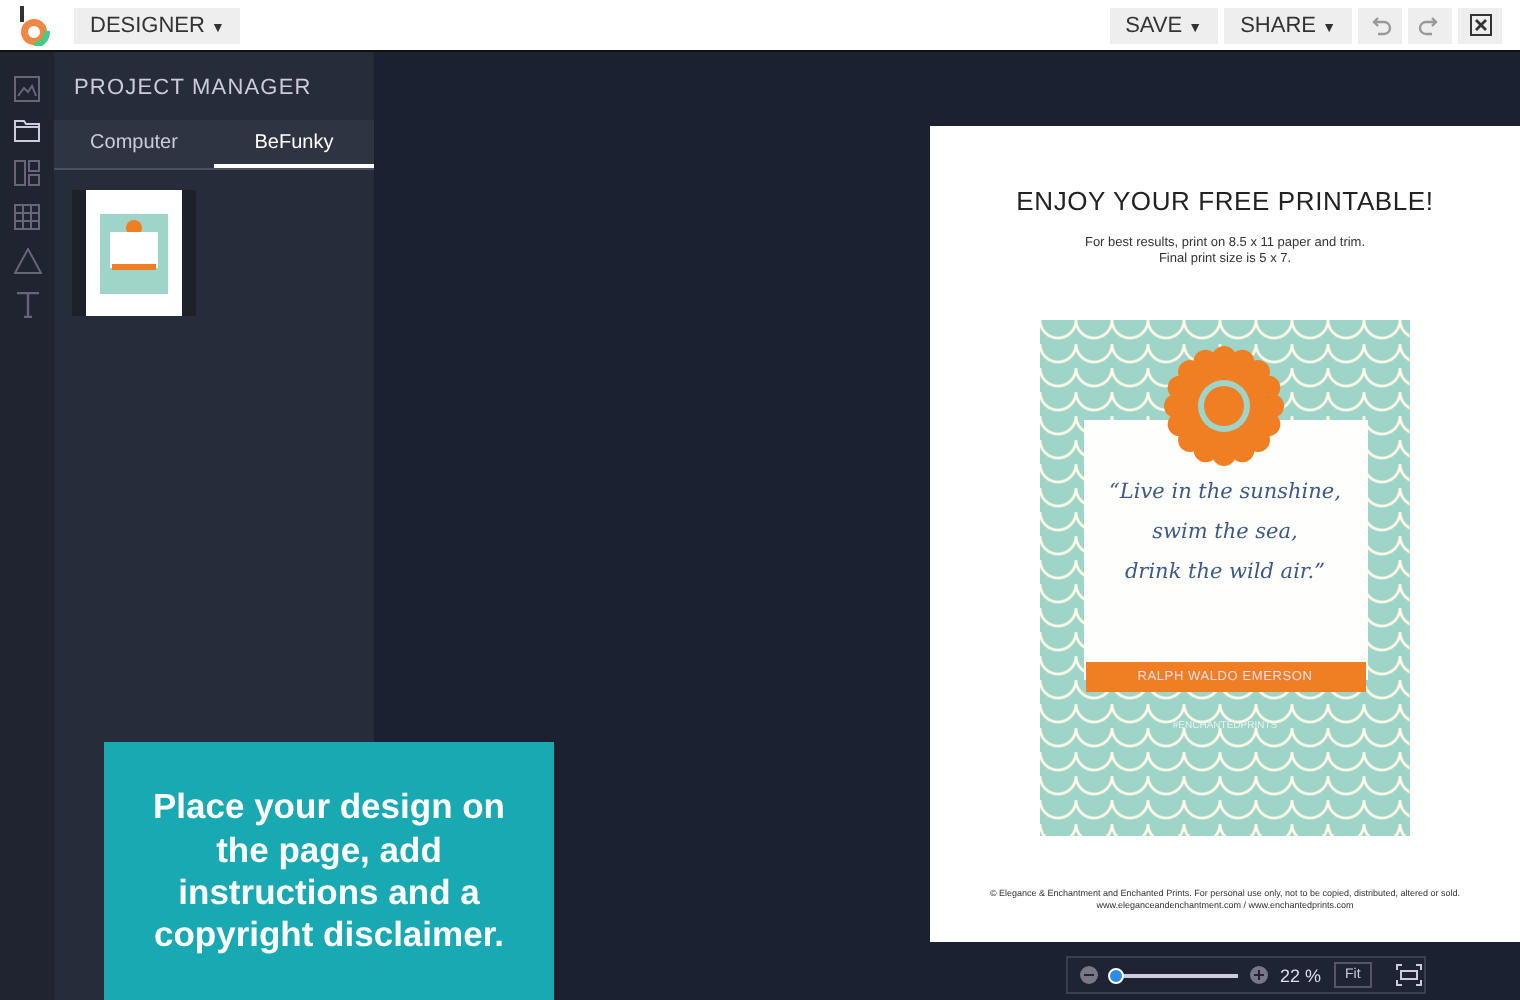 Image resolution: width=1520 pixels, height=1000 pixels. What do you see at coordinates (27, 89) in the screenshot?
I see `image-icon` at bounding box center [27, 89].